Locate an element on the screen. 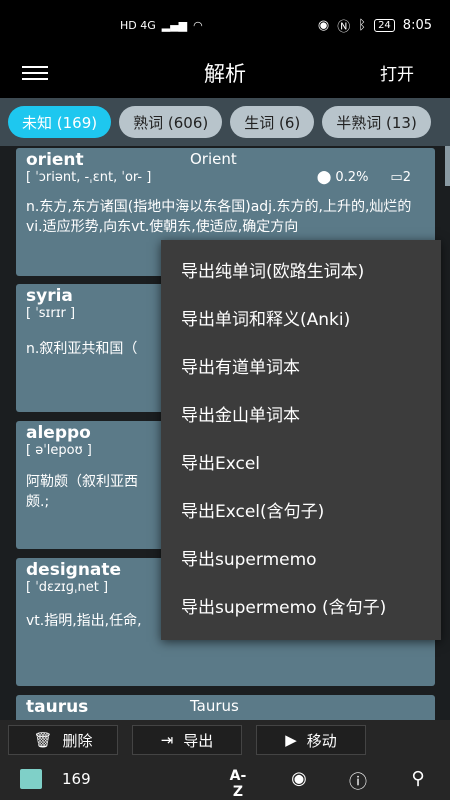  bottom-bar: 169 A-Z ◉ ⓘ ⚲ is located at coordinates (225, 780).